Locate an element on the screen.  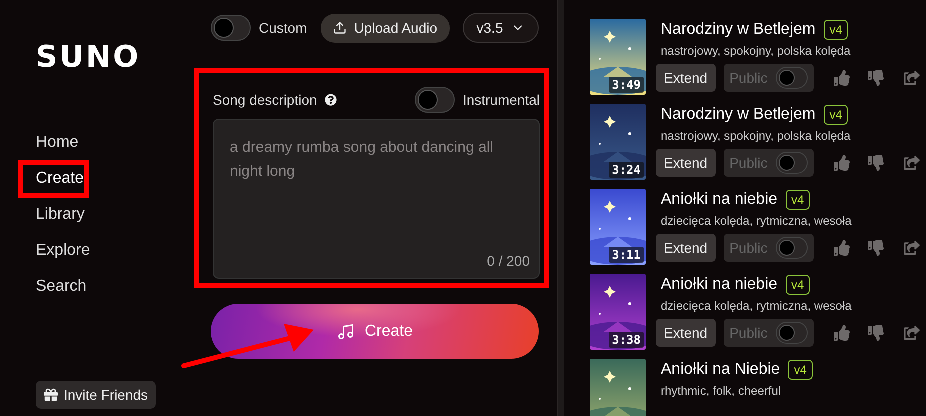
nav-item: Home is located at coordinates (57, 143).